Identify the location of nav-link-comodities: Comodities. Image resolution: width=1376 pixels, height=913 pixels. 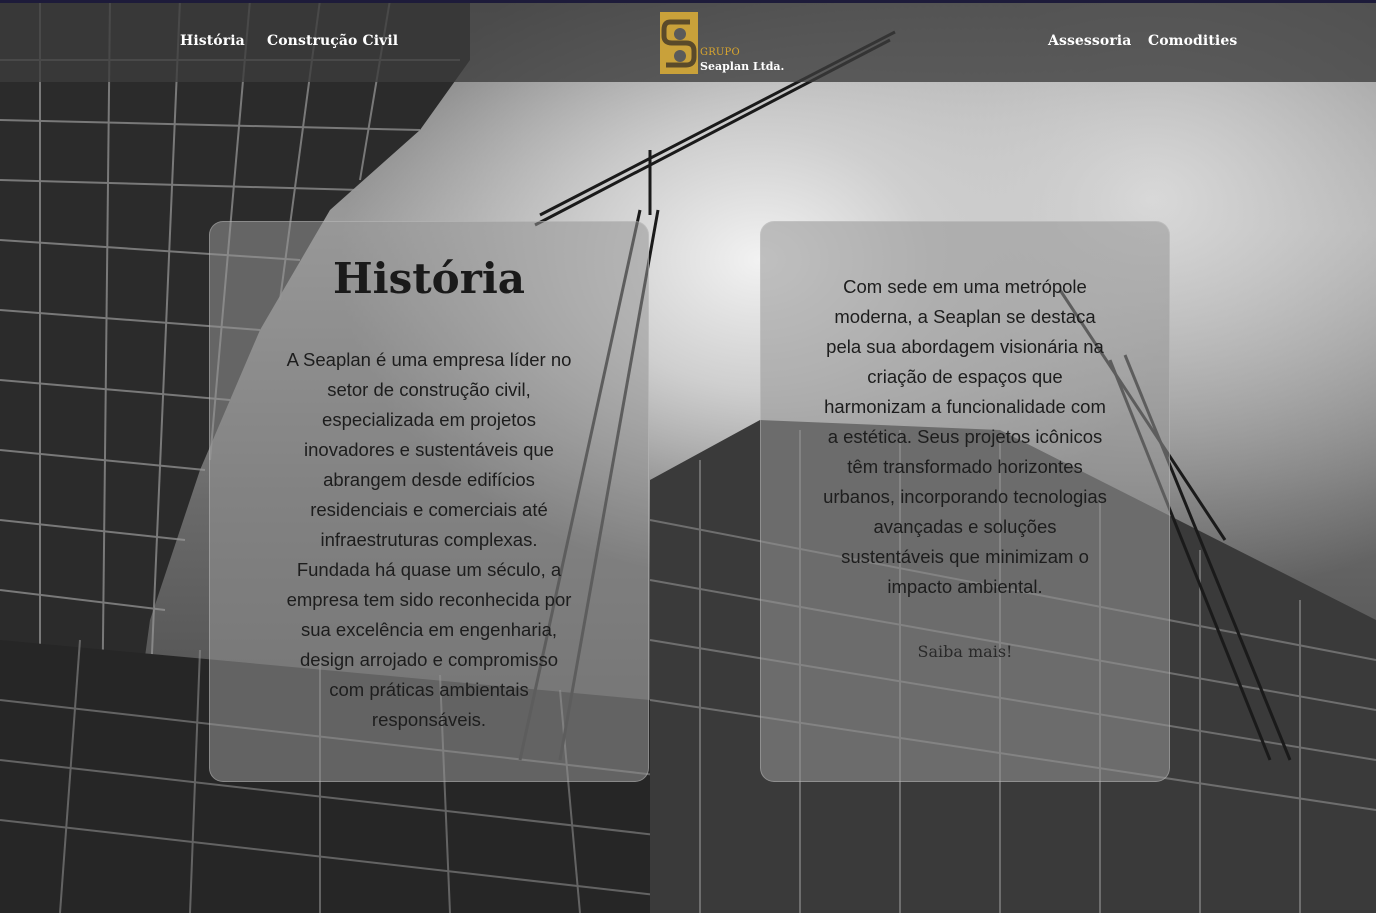
(1192, 41).